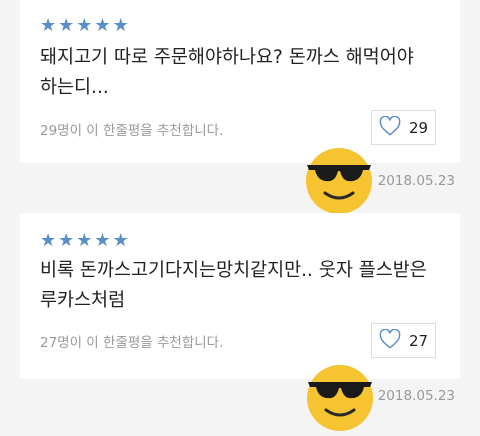 The height and width of the screenshot is (436, 480). Describe the element at coordinates (132, 131) in the screenshot. I see `recommend-count-text: 29명이 이 한줄평을 추천합니다.` at that location.